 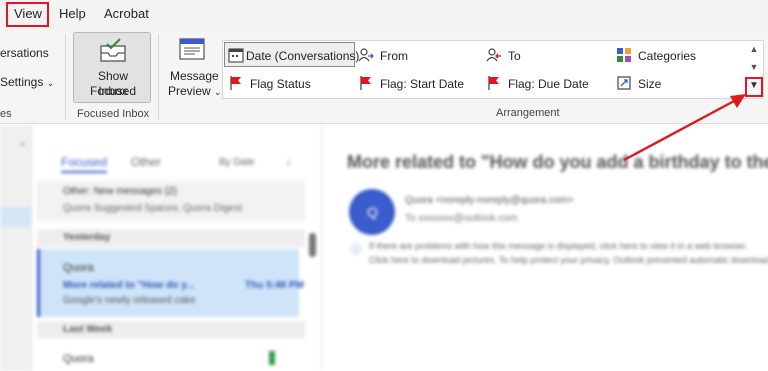 I want to click on sort-dropdown: By Date, so click(x=237, y=162).